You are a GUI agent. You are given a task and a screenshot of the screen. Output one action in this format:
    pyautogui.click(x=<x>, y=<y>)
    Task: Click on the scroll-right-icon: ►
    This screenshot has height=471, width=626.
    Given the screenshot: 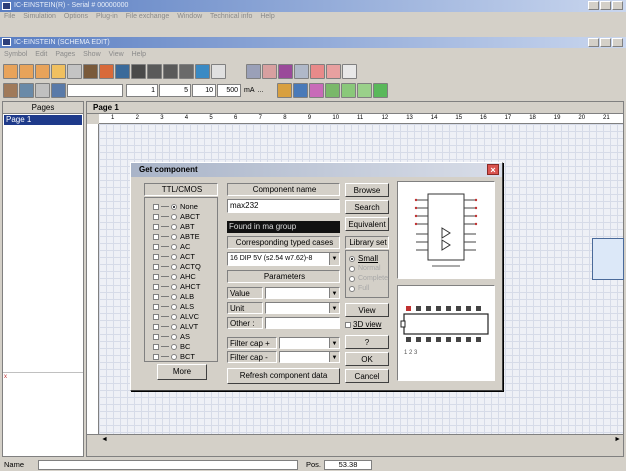 What is the action you would take?
    pyautogui.click(x=617, y=440)
    